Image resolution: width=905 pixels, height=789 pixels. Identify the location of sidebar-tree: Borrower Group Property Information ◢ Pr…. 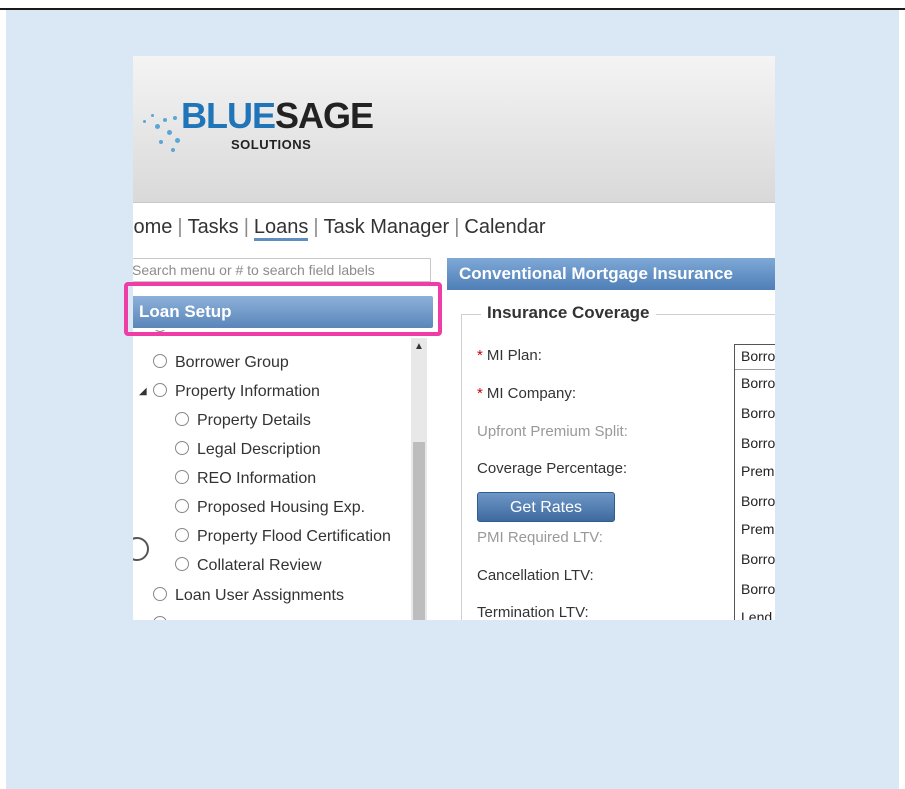
(283, 475).